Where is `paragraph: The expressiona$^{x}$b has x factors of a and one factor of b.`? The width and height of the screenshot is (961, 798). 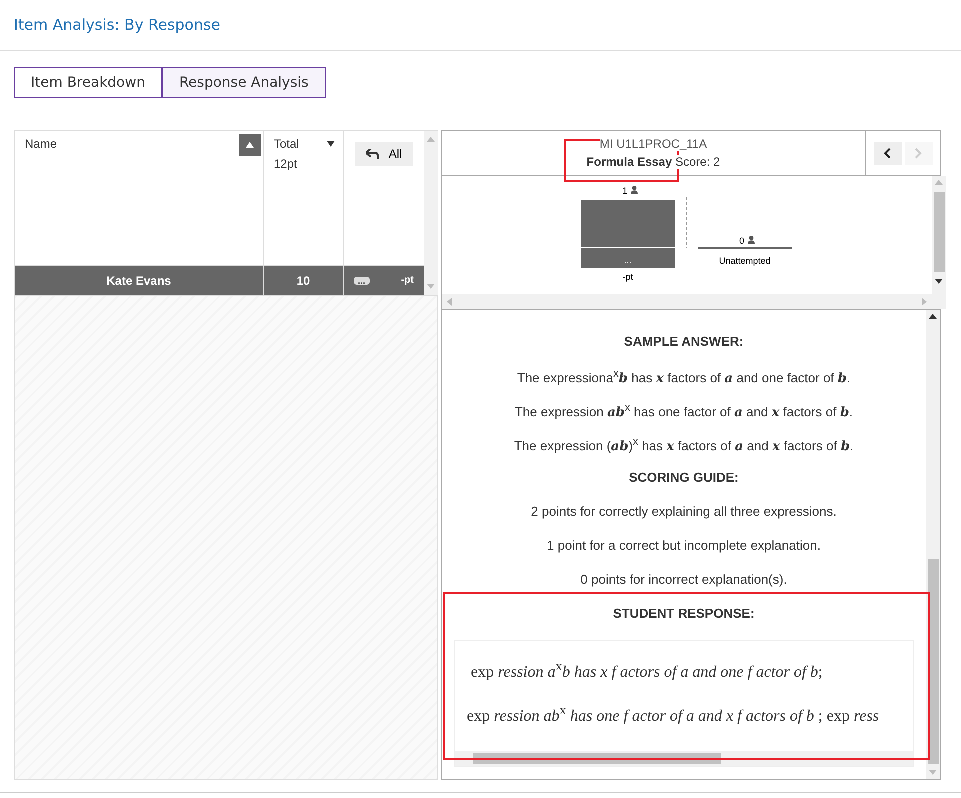 paragraph: The expressiona$^{x}$b has x factors of a and one factor of b. is located at coordinates (684, 378).